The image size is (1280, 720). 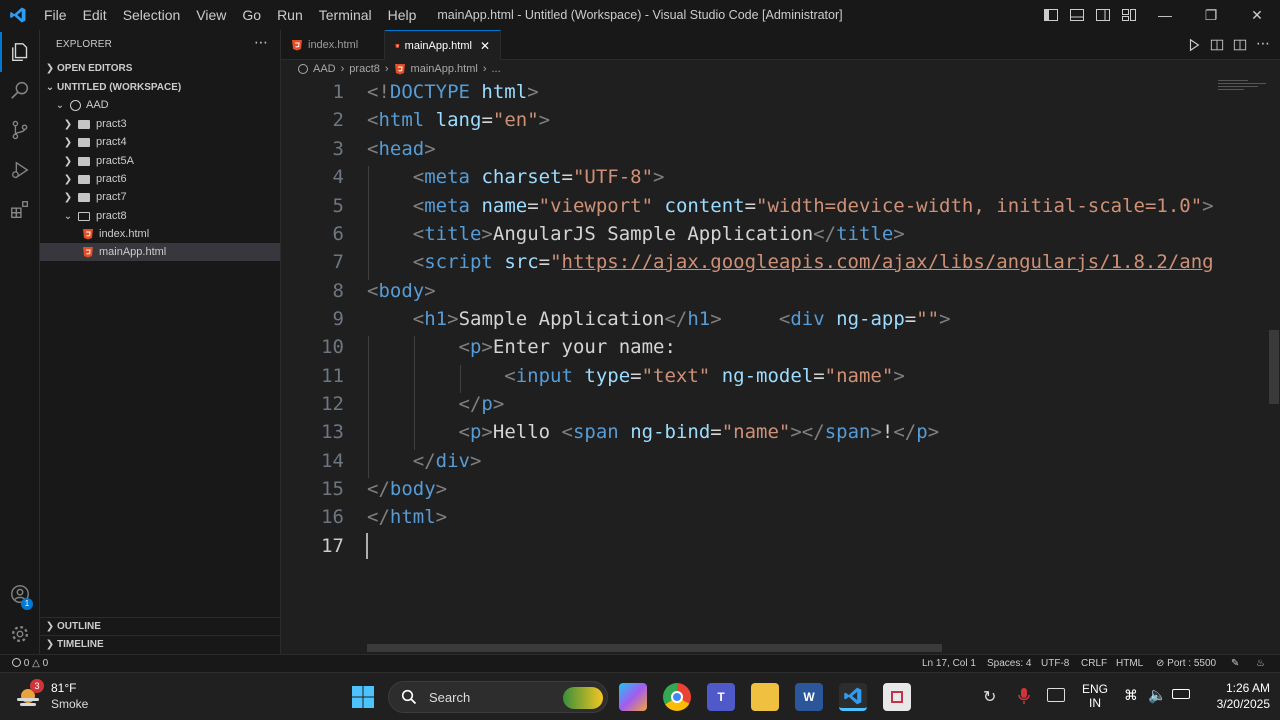 What do you see at coordinates (20, 342) in the screenshot?
I see `activity-bar: 1` at bounding box center [20, 342].